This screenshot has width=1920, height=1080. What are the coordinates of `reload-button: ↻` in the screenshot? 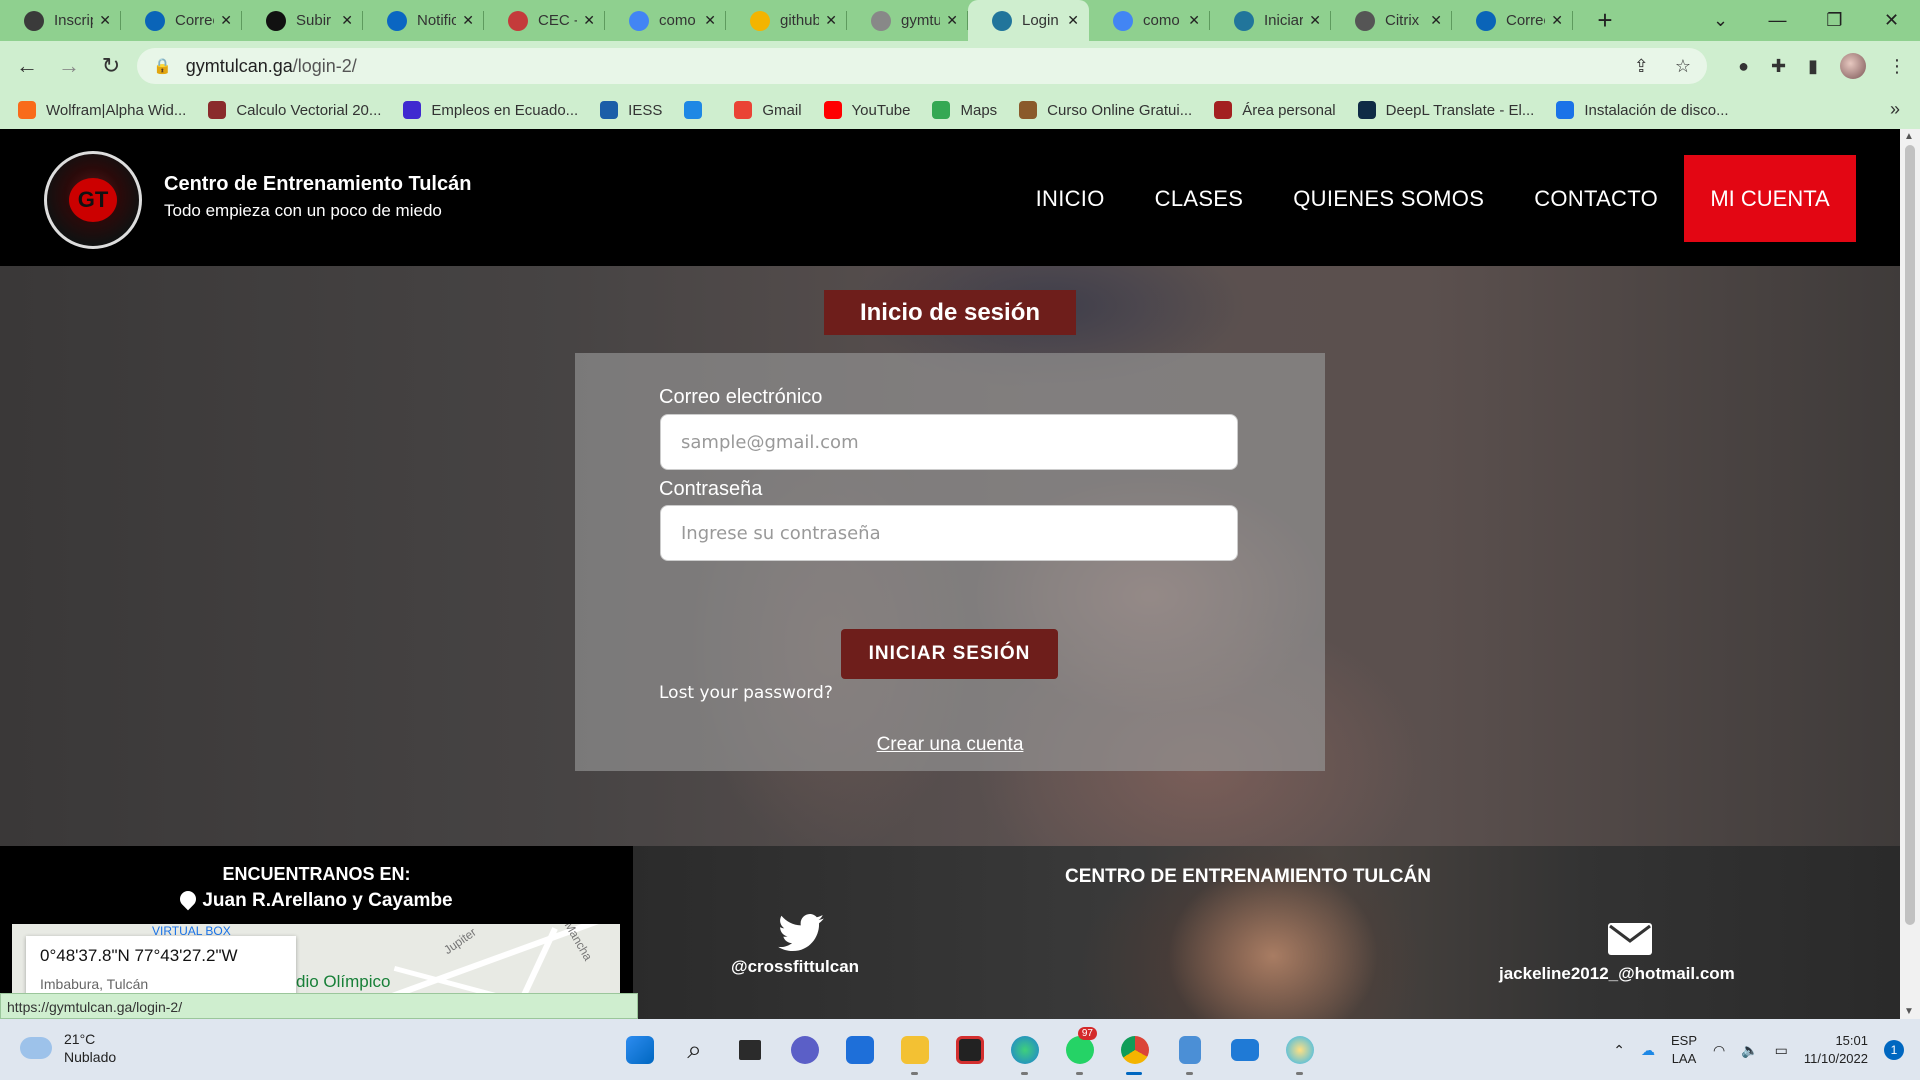 It's located at (111, 66).